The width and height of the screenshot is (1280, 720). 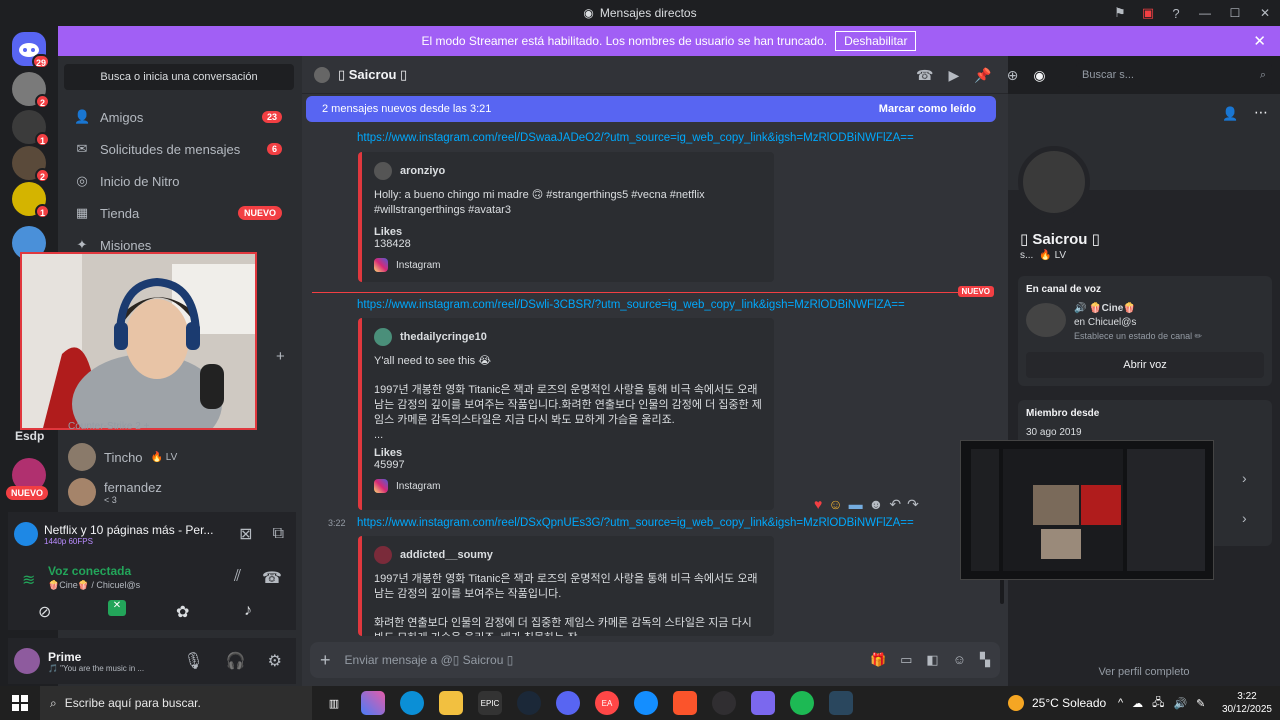 I want to click on obs-icon, so click(x=724, y=703).